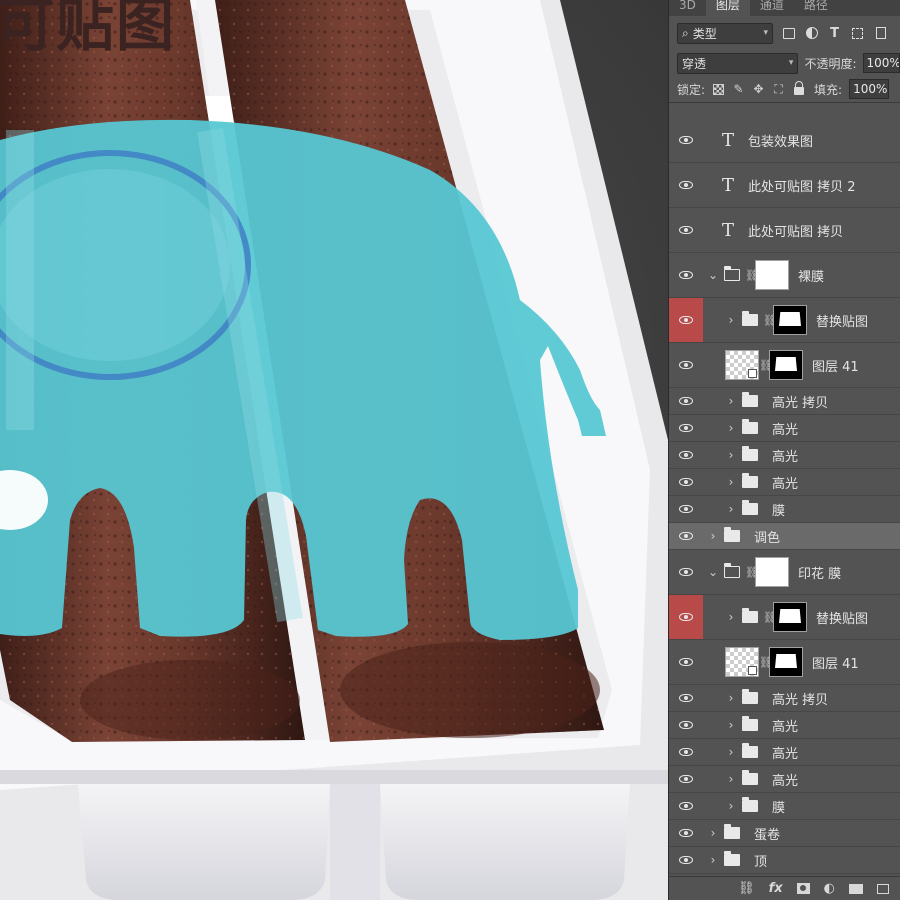 This screenshot has height=900, width=900. What do you see at coordinates (881, 63) in the screenshot?
I see `opacity-field: 100%` at bounding box center [881, 63].